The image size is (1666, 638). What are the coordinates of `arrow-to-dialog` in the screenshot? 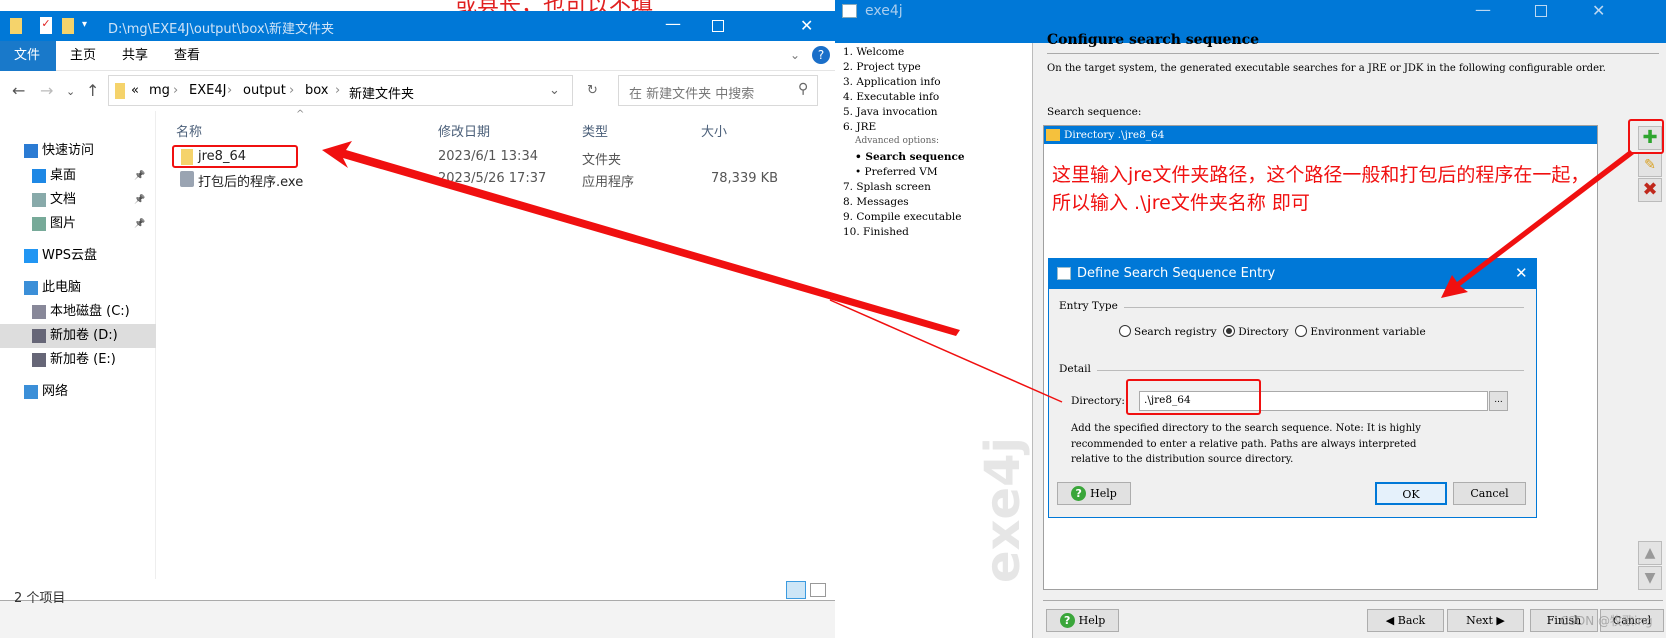 It's located at (1537, 224).